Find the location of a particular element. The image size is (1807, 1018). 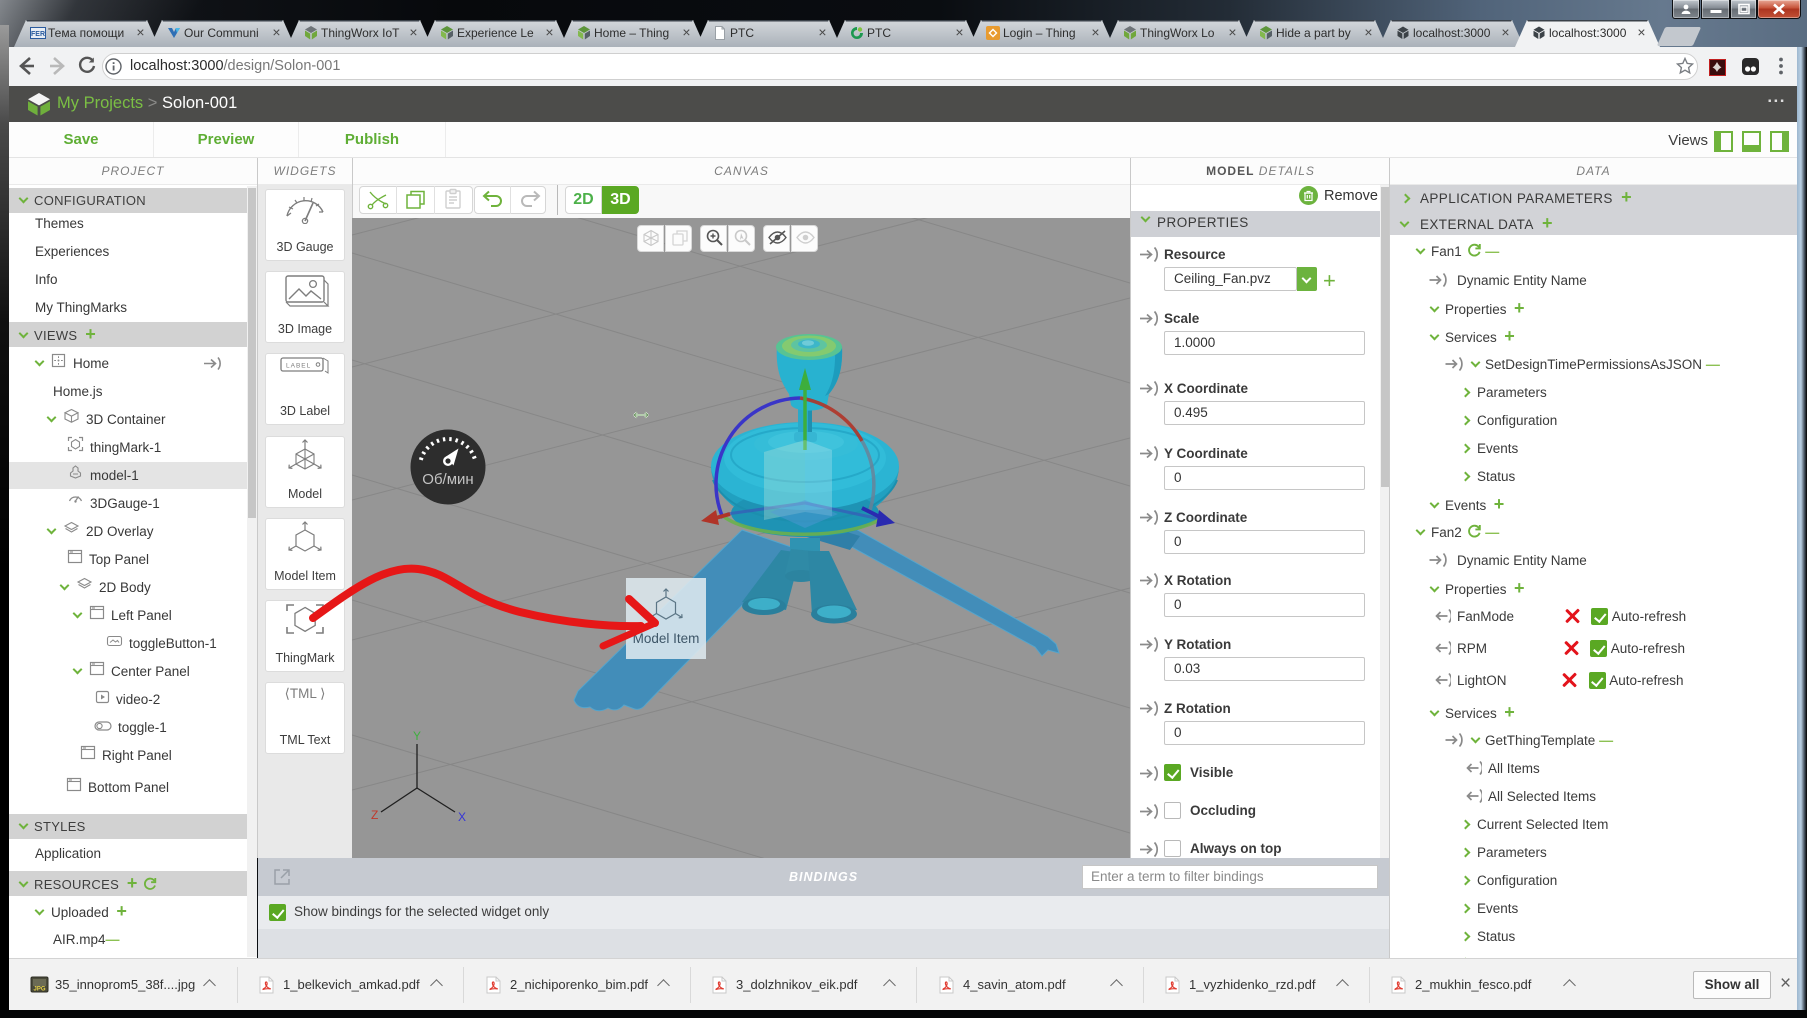

svg-text: FER is located at coordinates (38, 34).